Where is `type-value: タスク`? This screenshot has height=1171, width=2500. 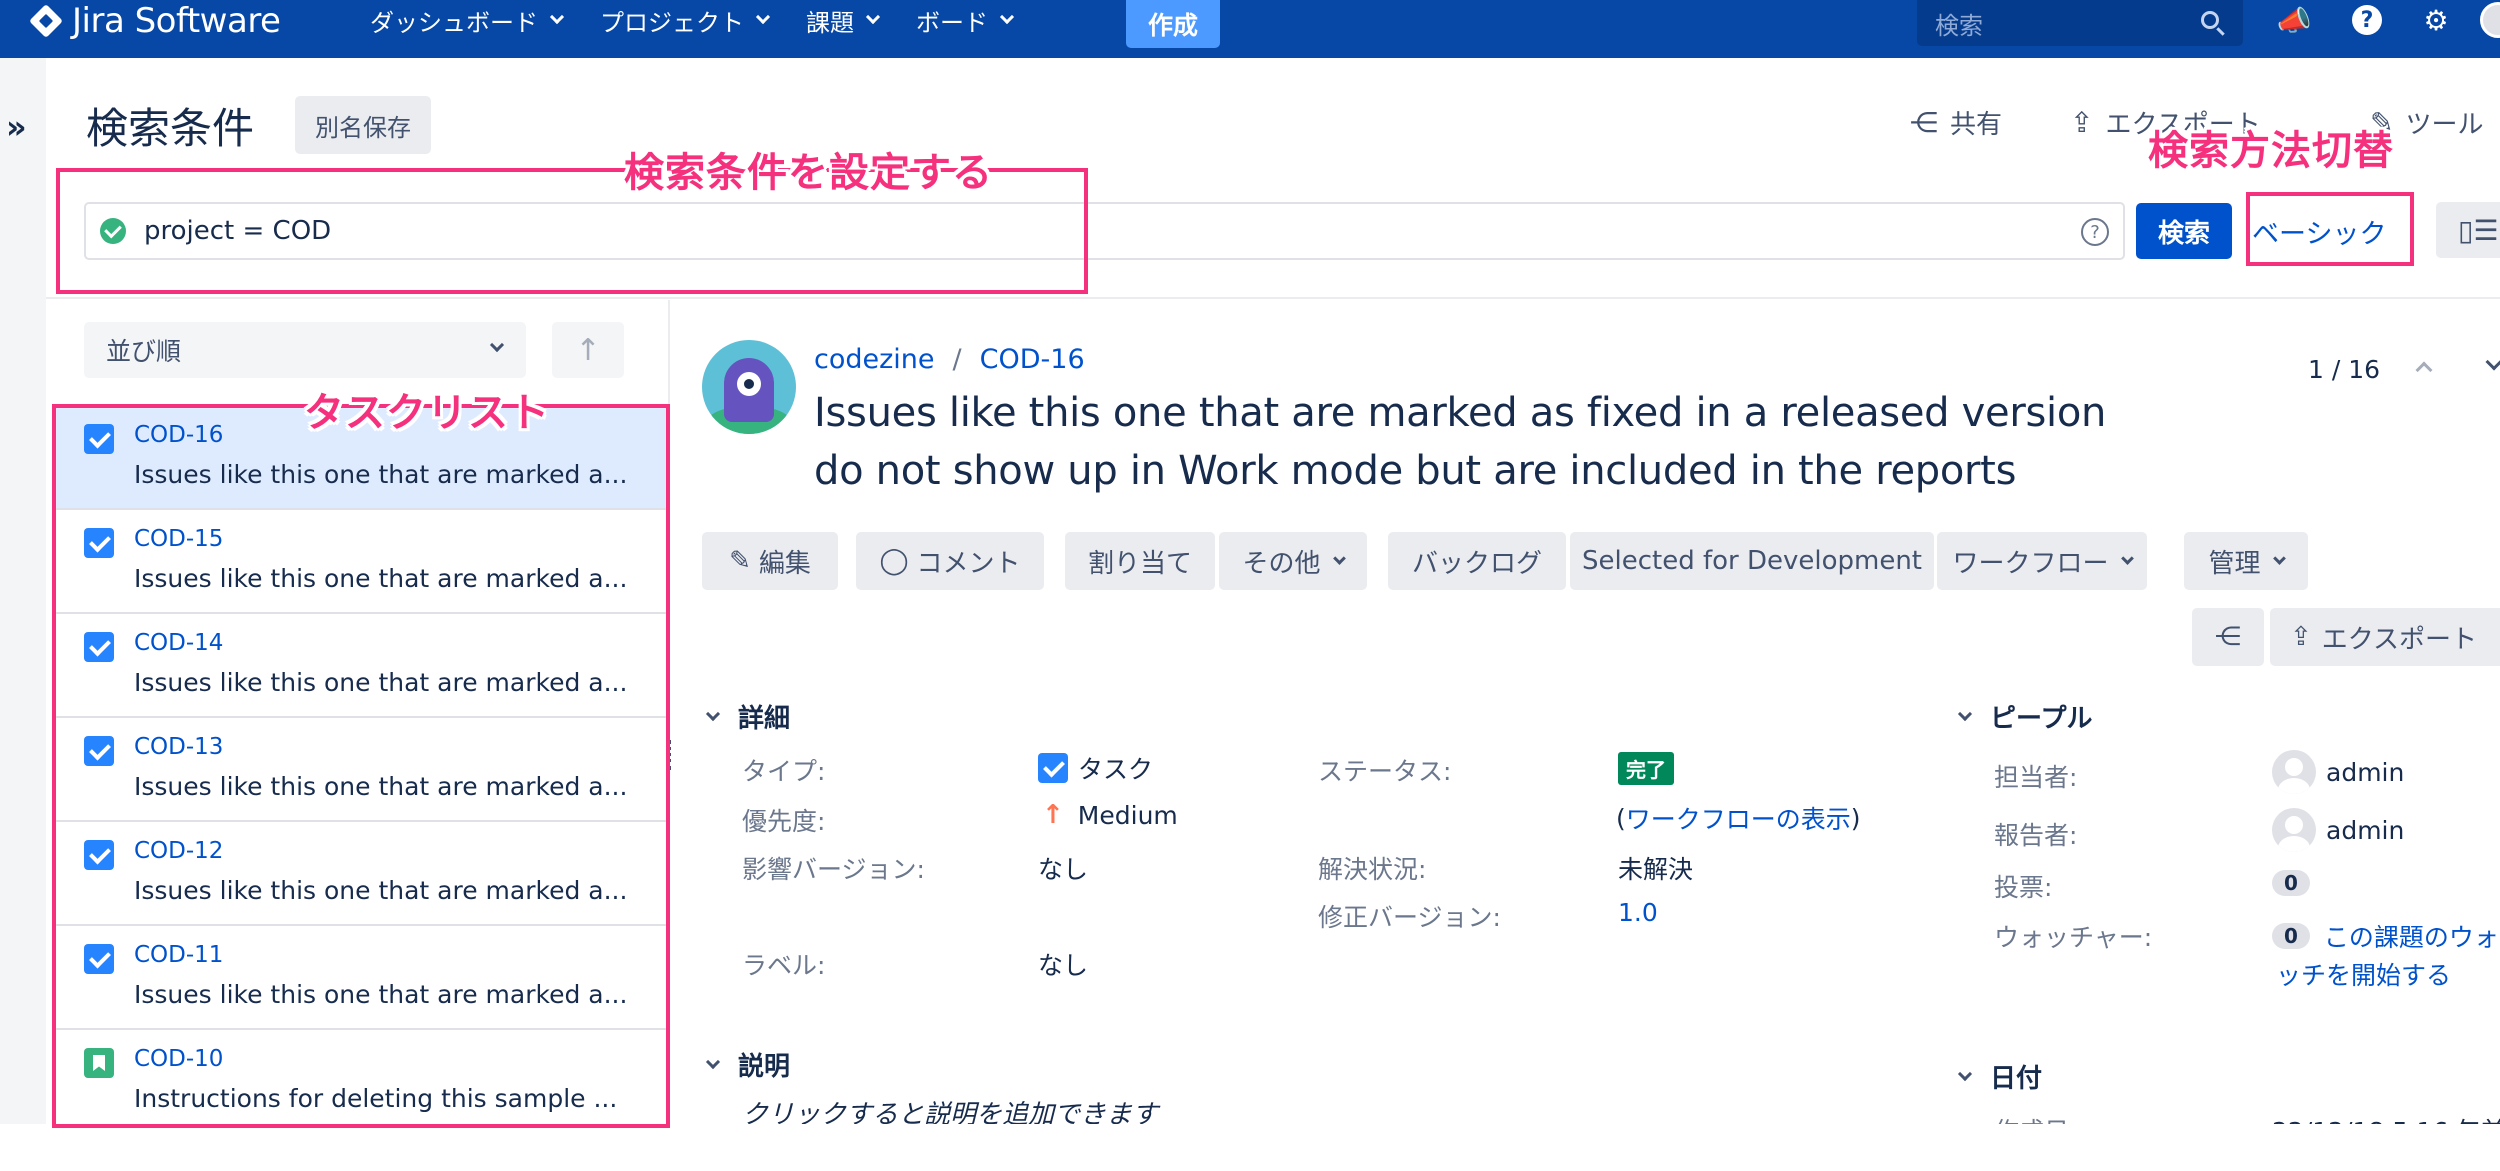
type-value: タスク is located at coordinates (1095, 768).